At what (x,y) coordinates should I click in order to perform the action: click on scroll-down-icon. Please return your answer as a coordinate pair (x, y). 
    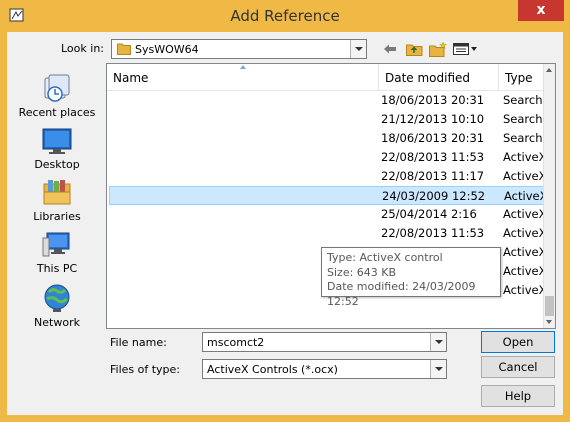
    Looking at the image, I should click on (549, 322).